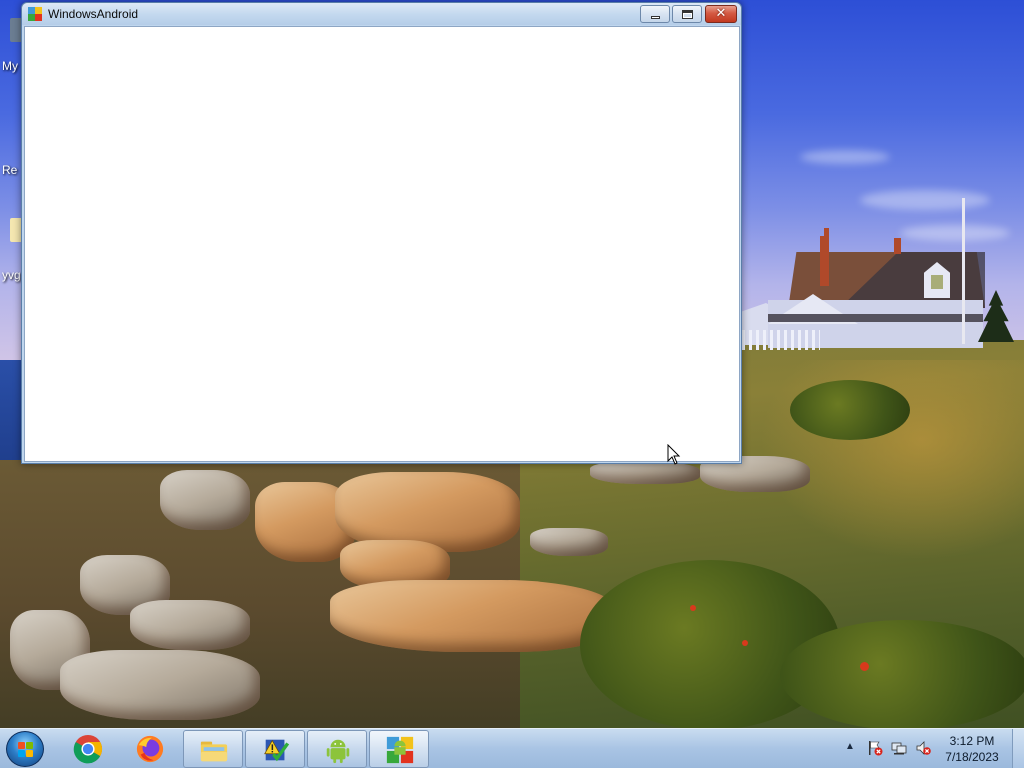 This screenshot has height=768, width=1024. I want to click on taskbar-android, so click(337, 749).